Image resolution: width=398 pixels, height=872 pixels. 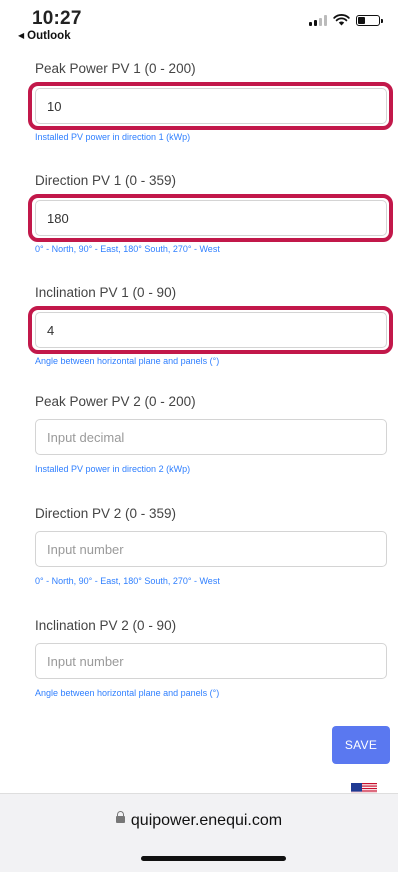 What do you see at coordinates (105, 625) in the screenshot?
I see `field-label: Inclination PV 2 (0 - 90)` at bounding box center [105, 625].